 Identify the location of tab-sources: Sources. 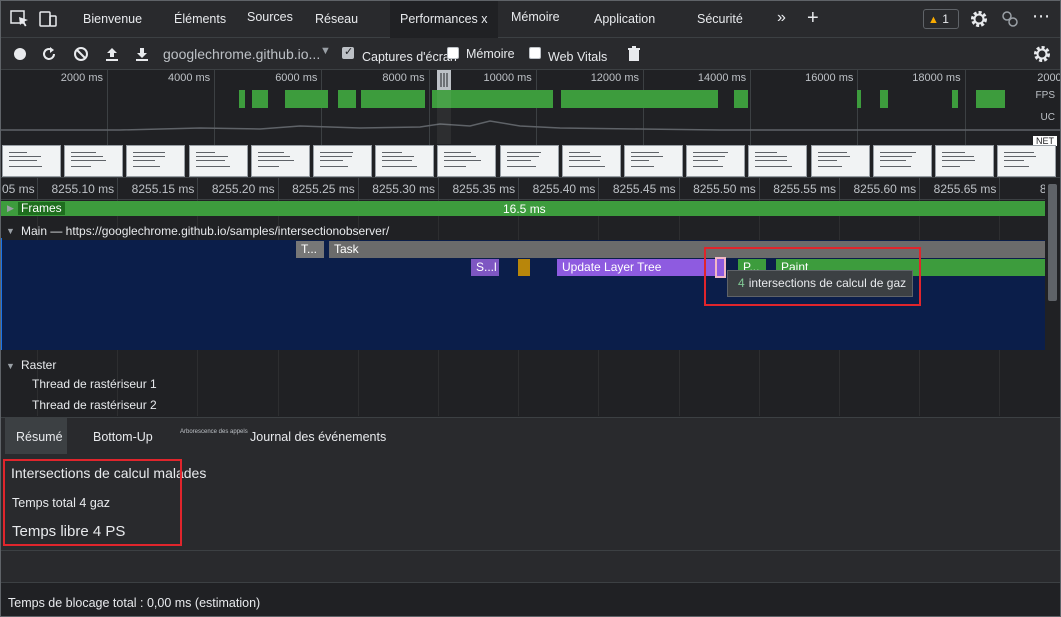
(270, 18).